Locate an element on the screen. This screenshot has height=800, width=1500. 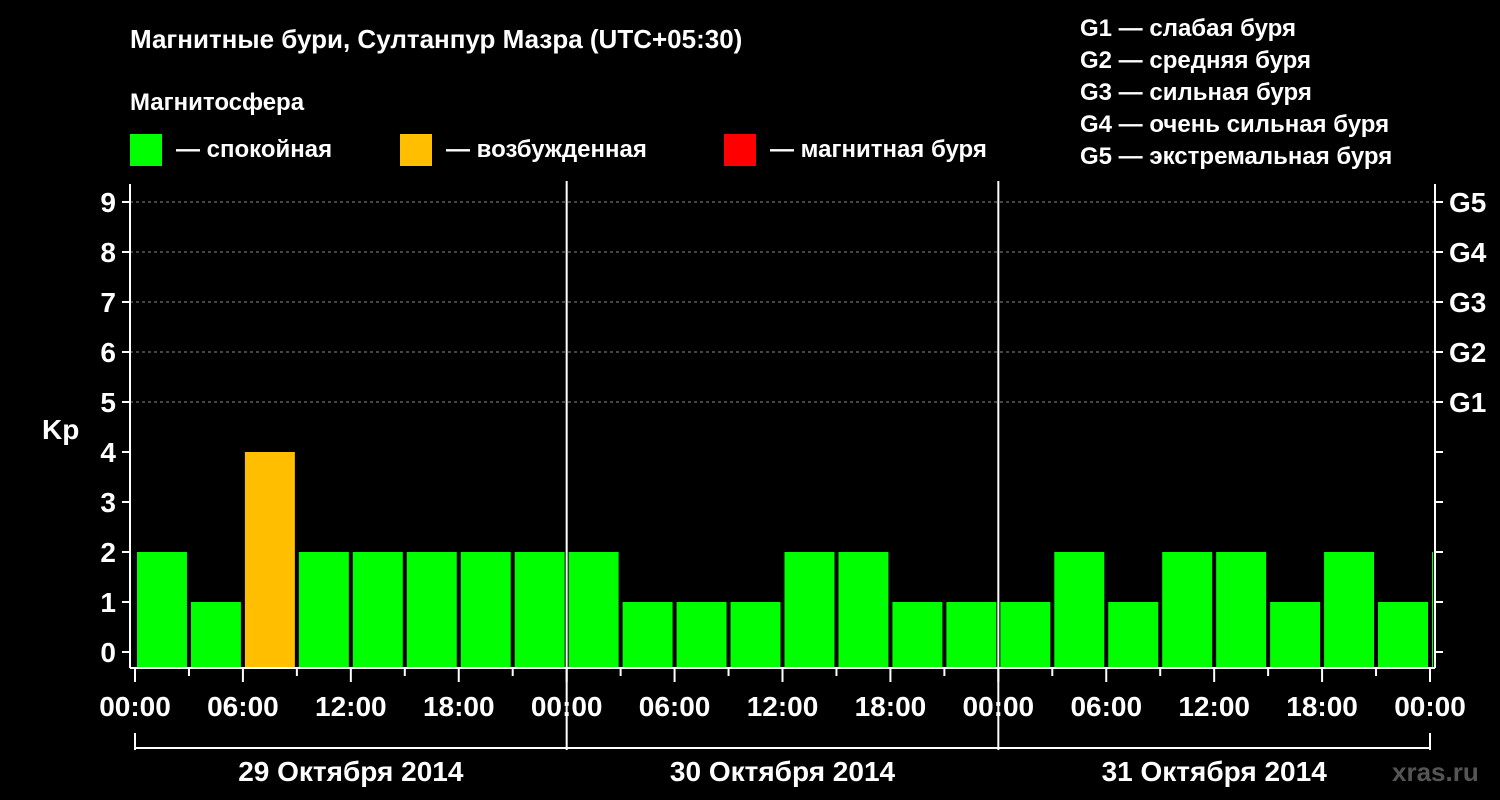
g-legend-4: G4 — очень сильная буря is located at coordinates (1234, 124).